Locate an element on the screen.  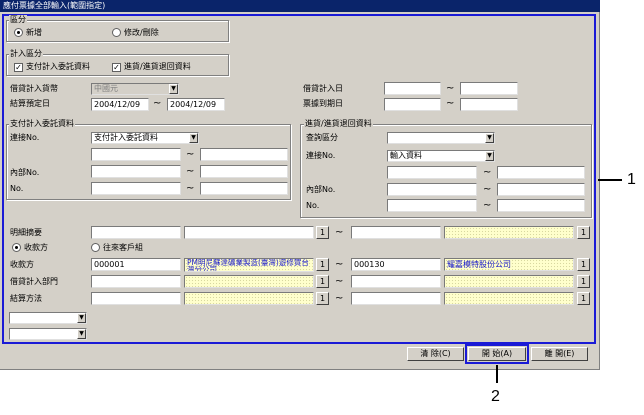
kessai-to-name is located at coordinates (509, 298).